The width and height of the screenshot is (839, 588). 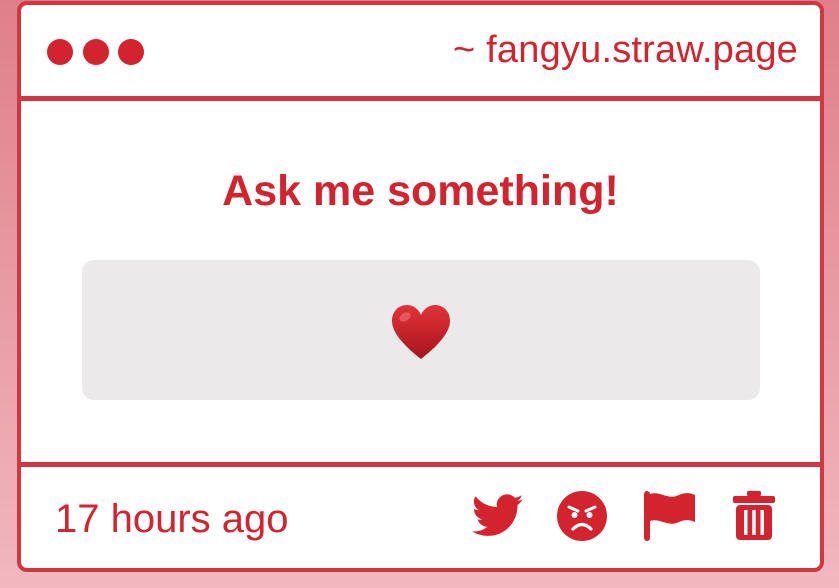 I want to click on flag-icon, so click(x=669, y=516).